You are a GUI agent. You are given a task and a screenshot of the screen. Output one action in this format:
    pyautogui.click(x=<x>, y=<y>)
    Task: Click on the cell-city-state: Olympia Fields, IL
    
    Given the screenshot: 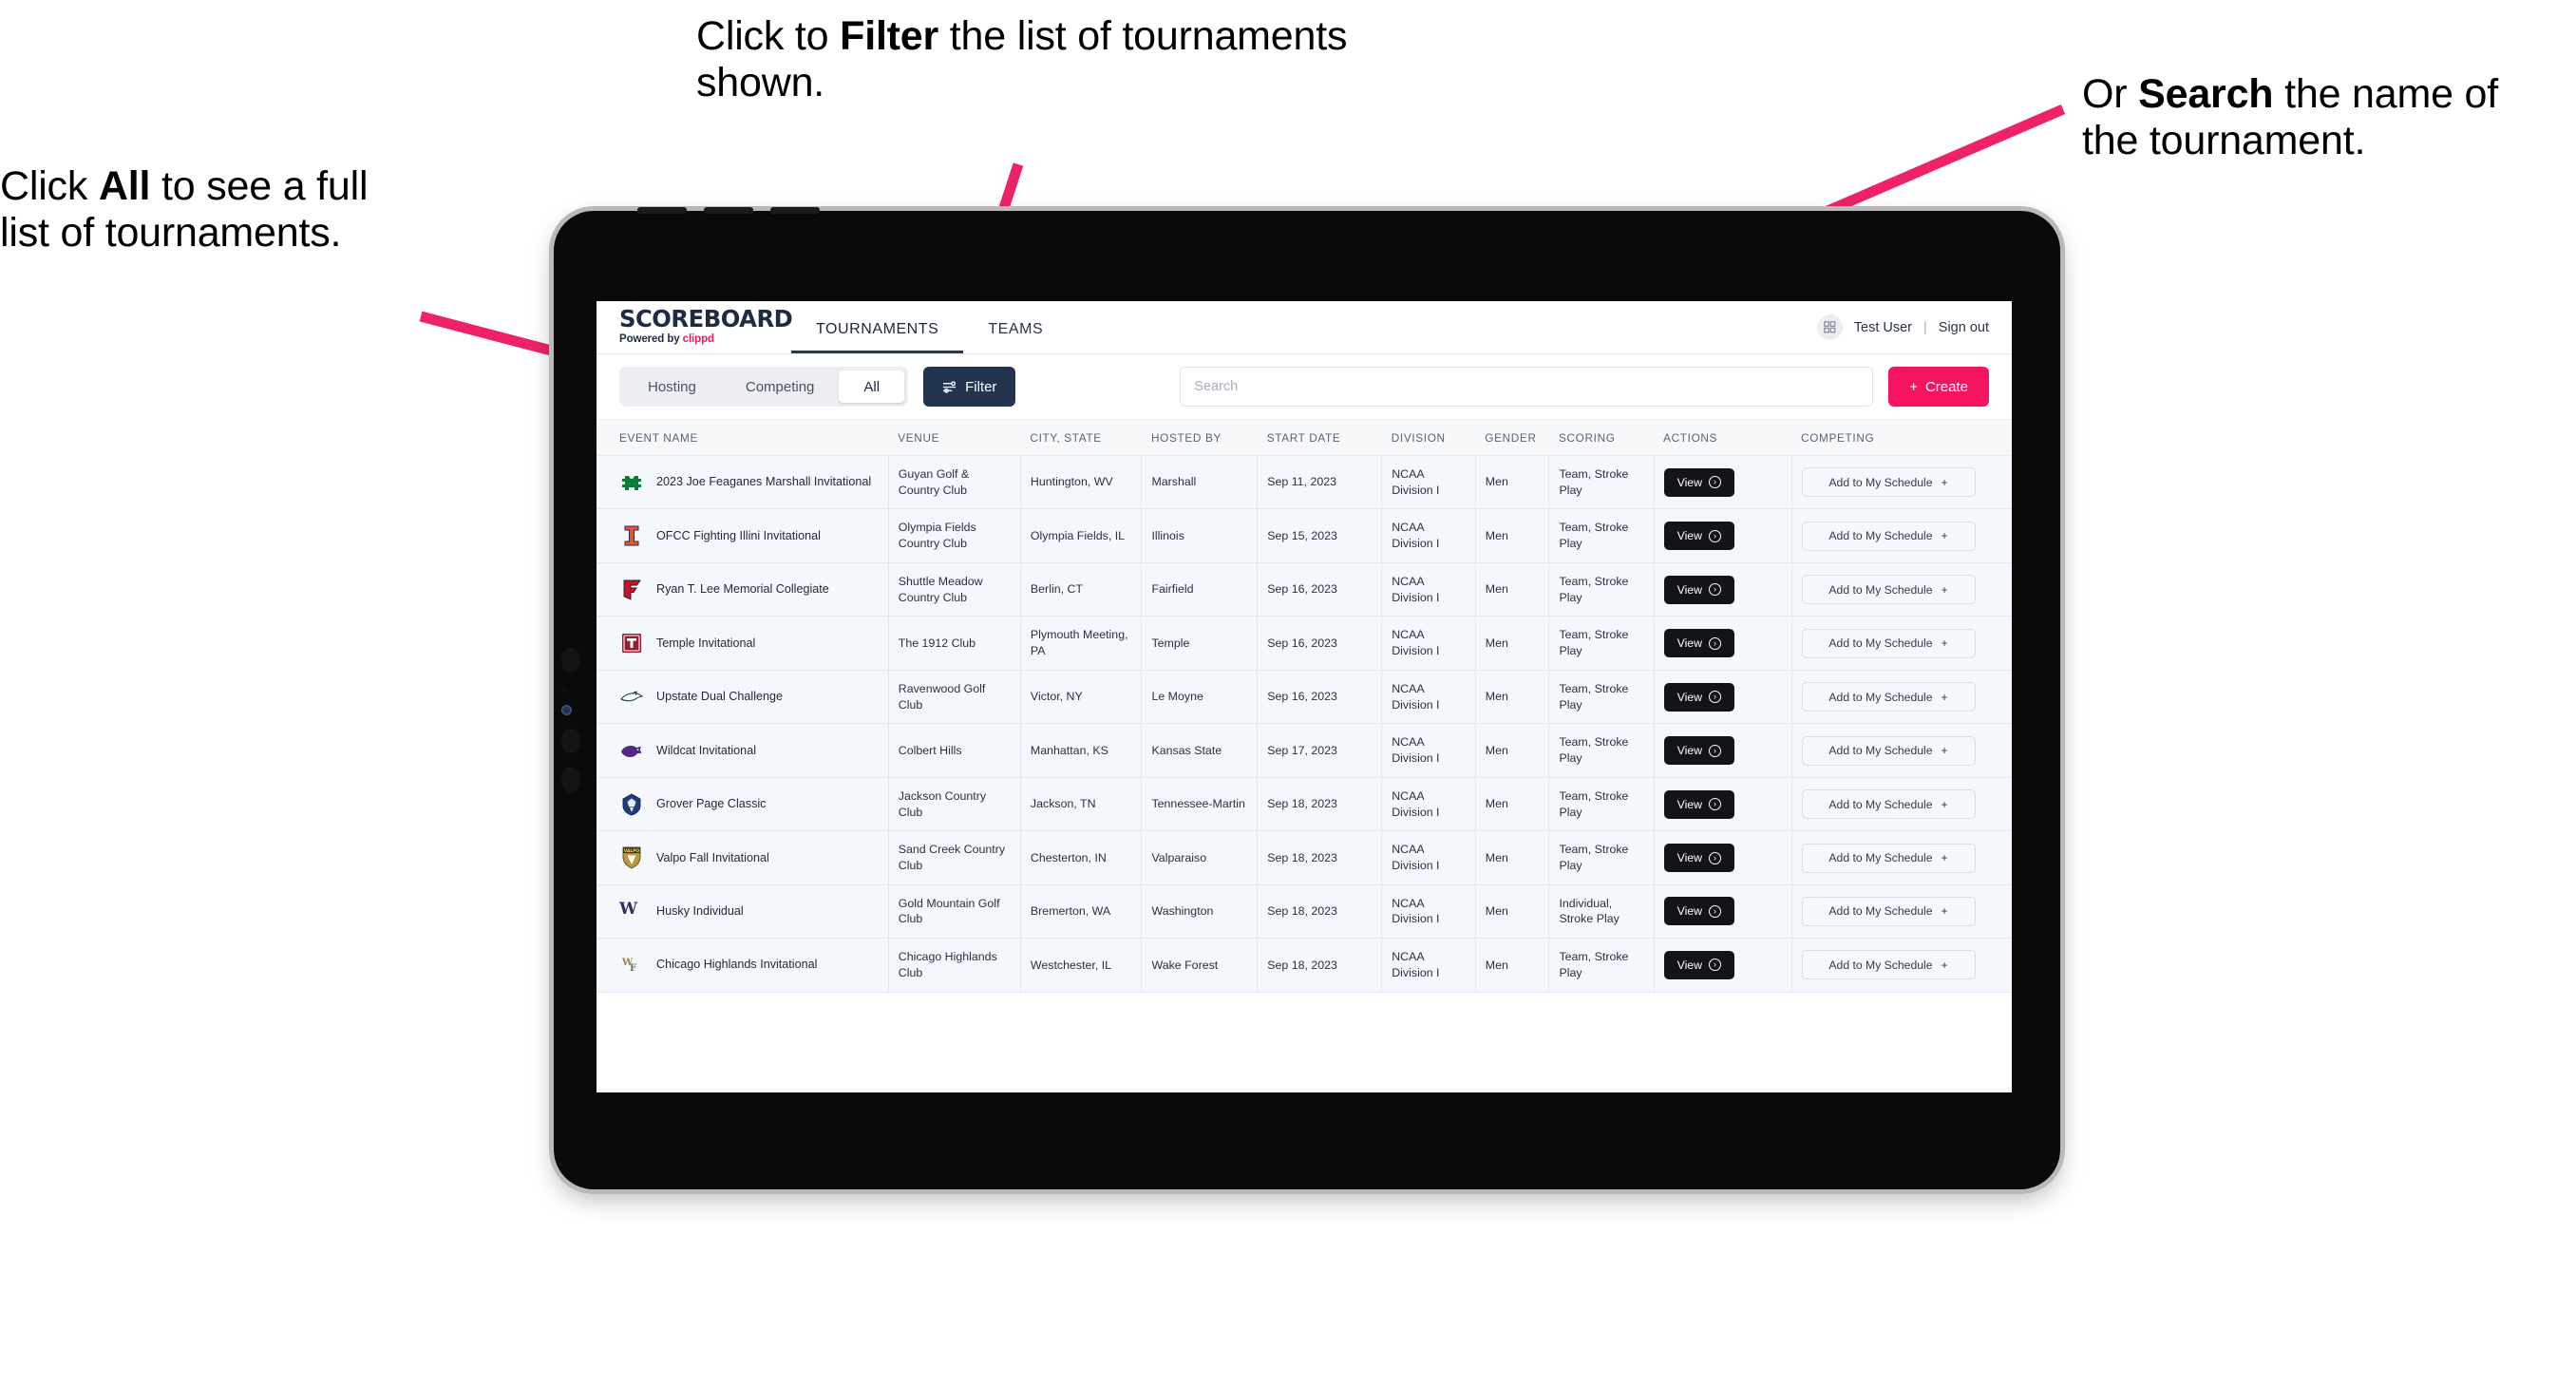 What is the action you would take?
    pyautogui.click(x=1081, y=535)
    